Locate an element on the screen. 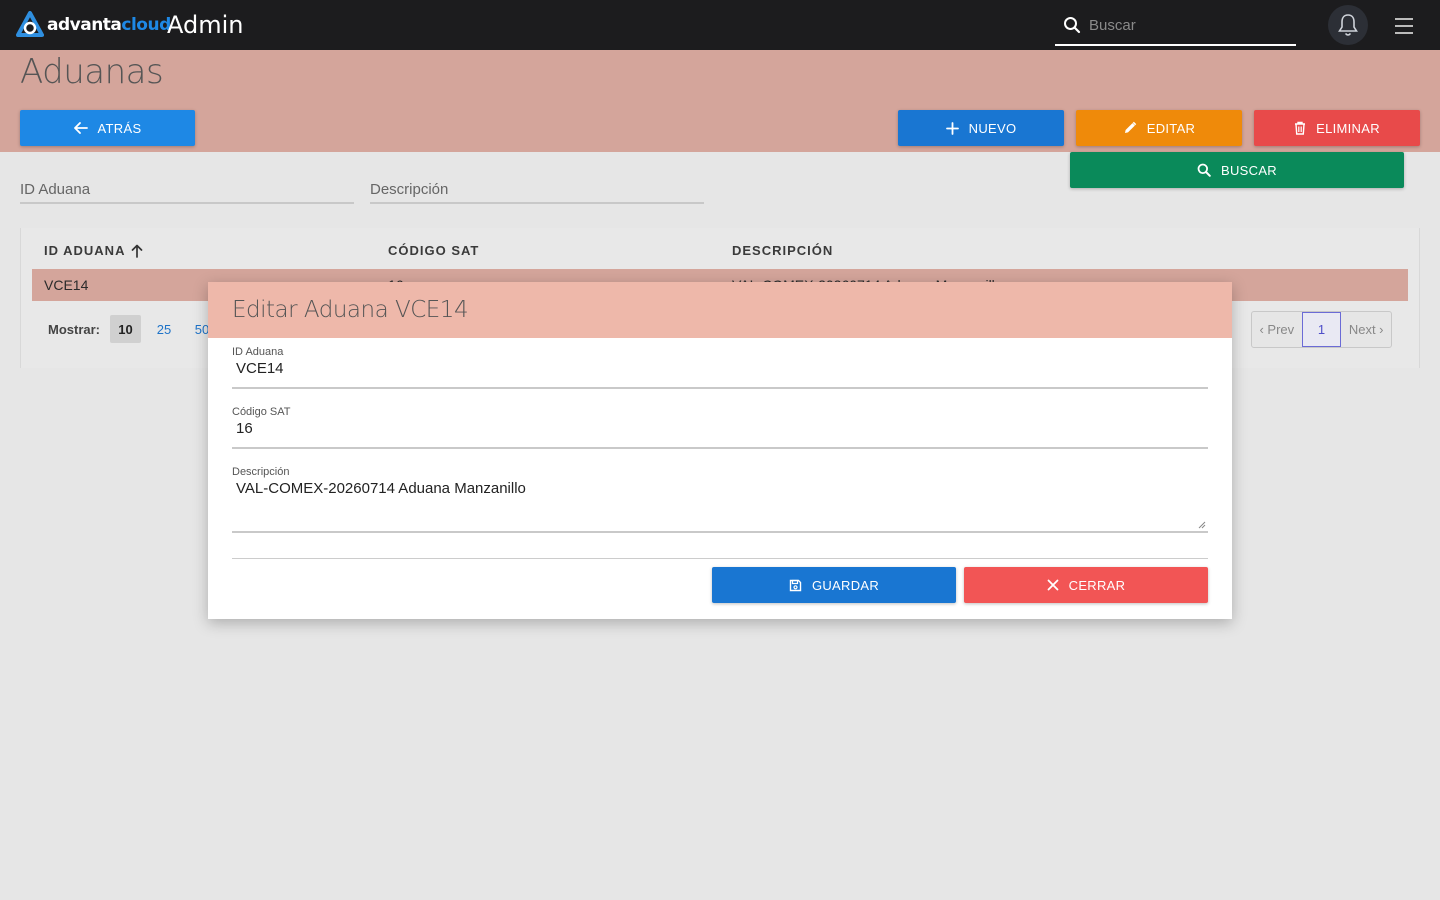 This screenshot has width=1440, height=900. page-title: Aduanas is located at coordinates (92, 72).